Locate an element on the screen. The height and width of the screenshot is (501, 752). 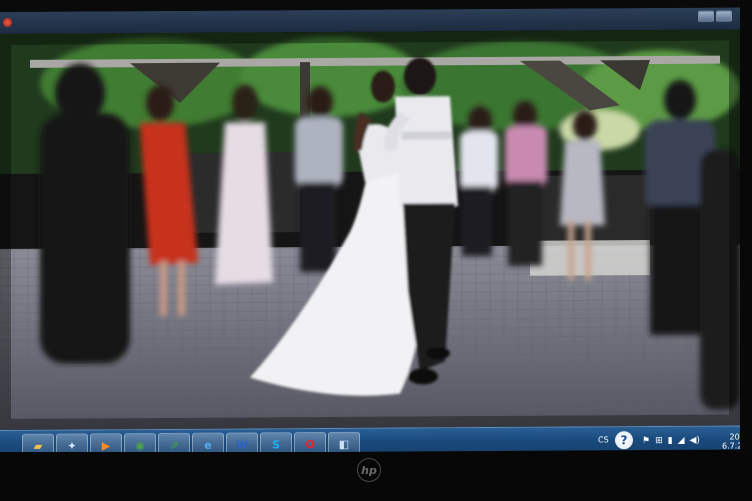
word-taskbar-button: W is located at coordinates (242, 443).